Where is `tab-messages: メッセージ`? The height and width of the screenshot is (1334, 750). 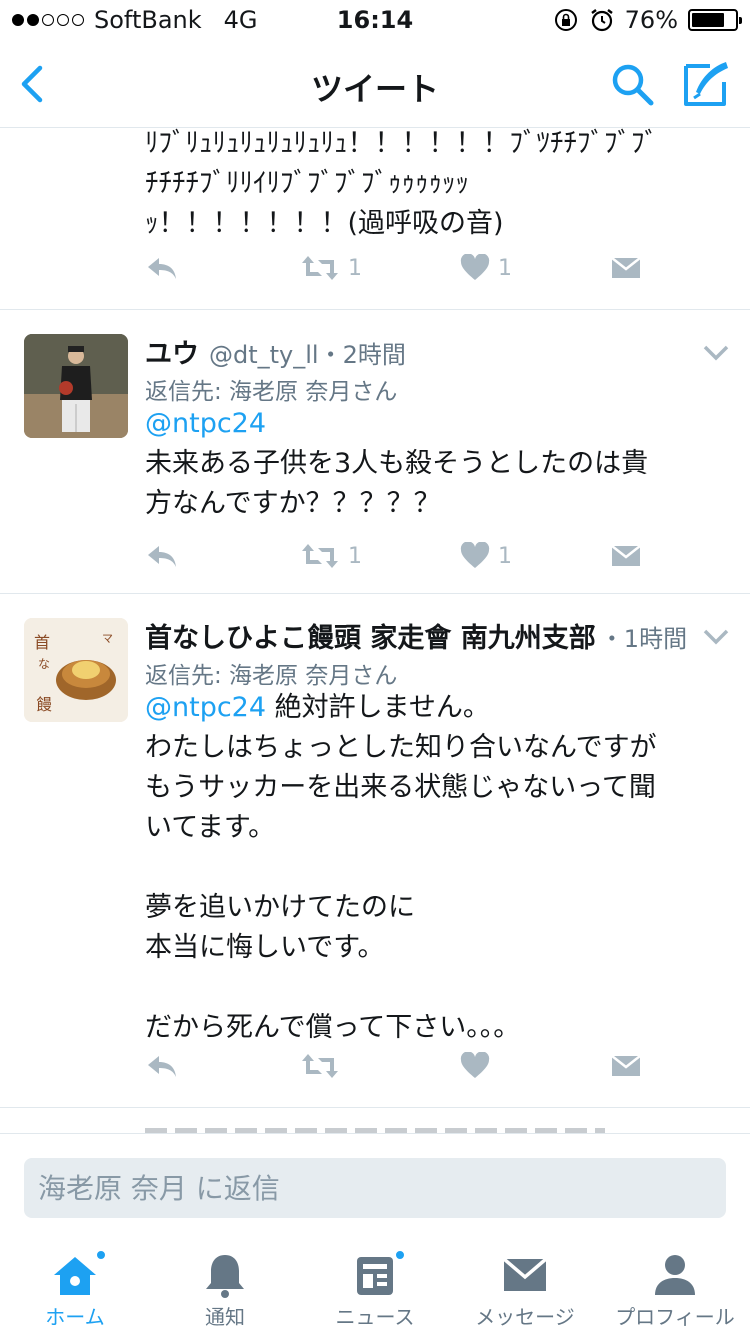 tab-messages: メッセージ is located at coordinates (525, 1283).